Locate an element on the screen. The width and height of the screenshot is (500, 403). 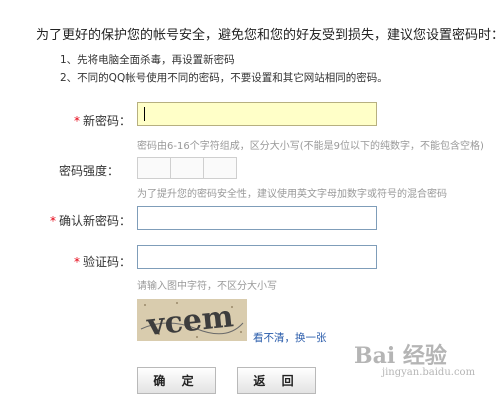
new-password-label: * 新密码： is located at coordinates (102, 121).